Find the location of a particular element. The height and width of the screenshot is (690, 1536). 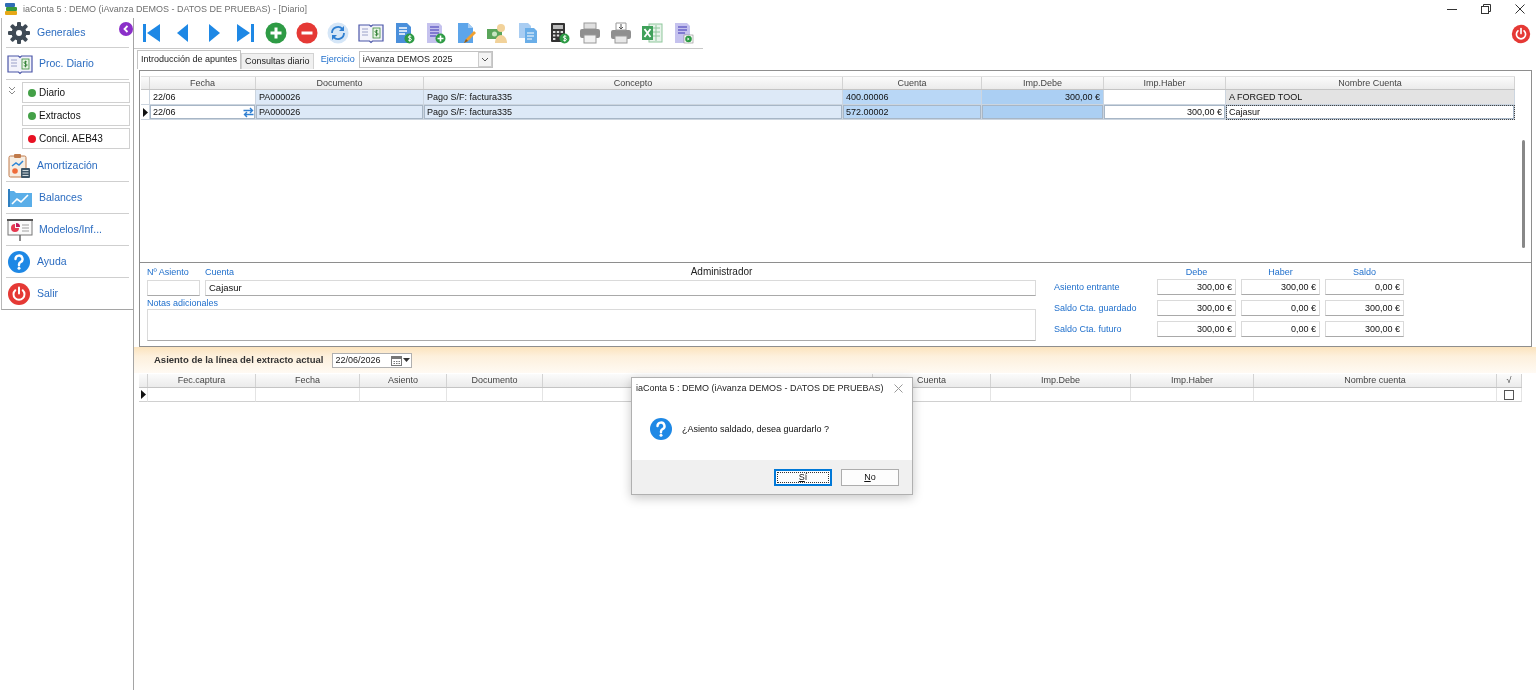

calculator-icon is located at coordinates (559, 33).